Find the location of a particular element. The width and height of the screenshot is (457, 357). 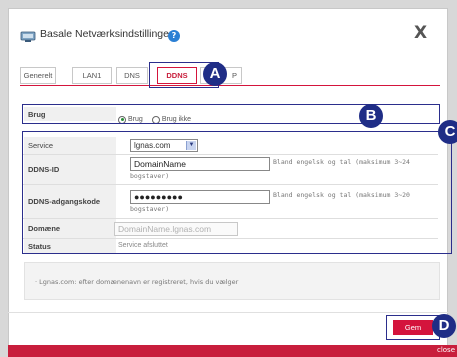

tab-lan1: LAN1 is located at coordinates (92, 75).